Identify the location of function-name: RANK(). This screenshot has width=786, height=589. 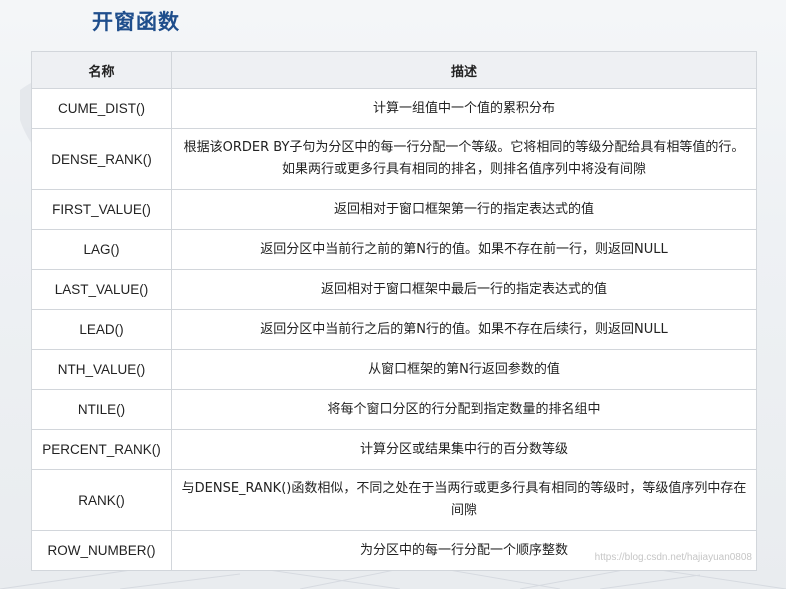
(101, 500).